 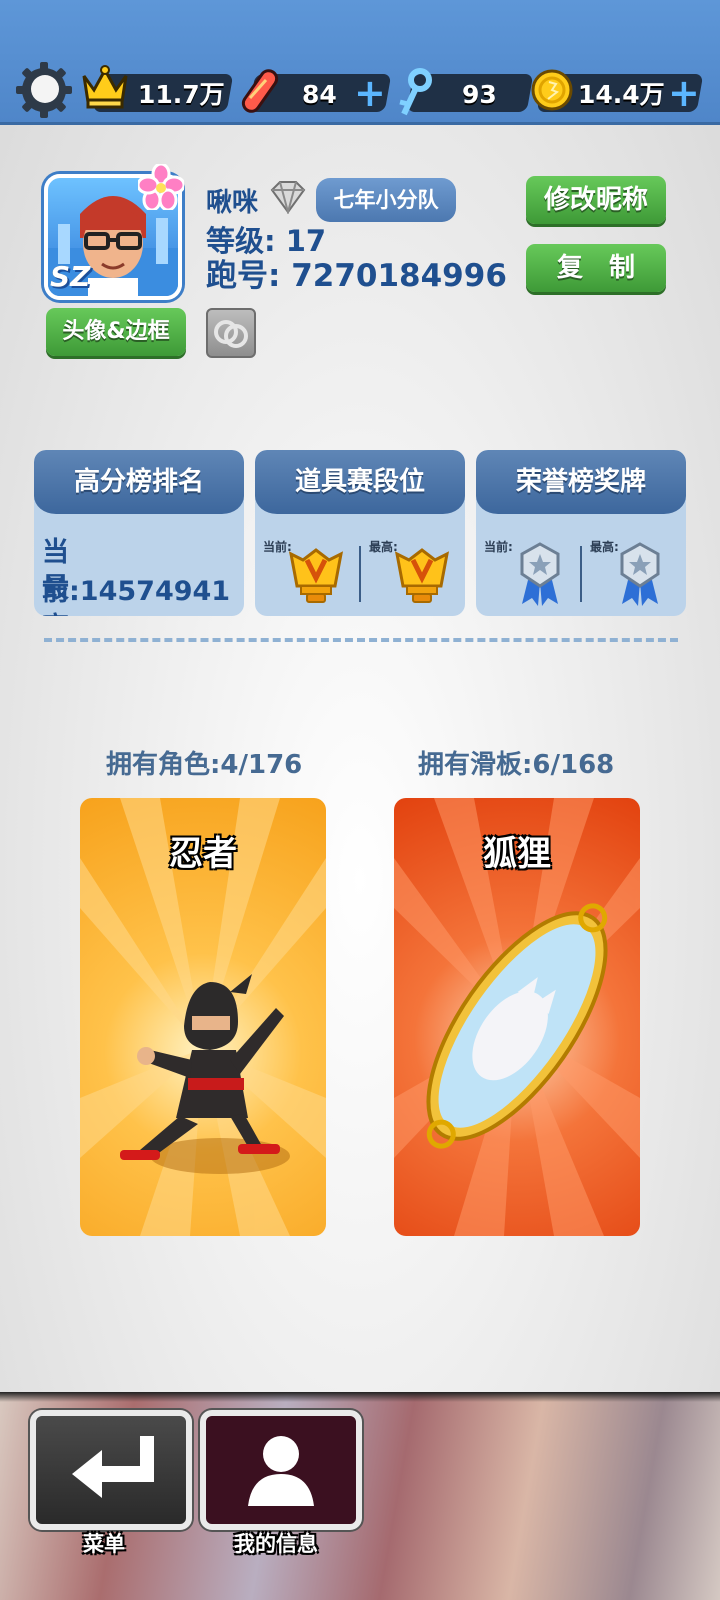 I want to click on owned-characters-label: 拥有角色:4/176, so click(x=204, y=765).